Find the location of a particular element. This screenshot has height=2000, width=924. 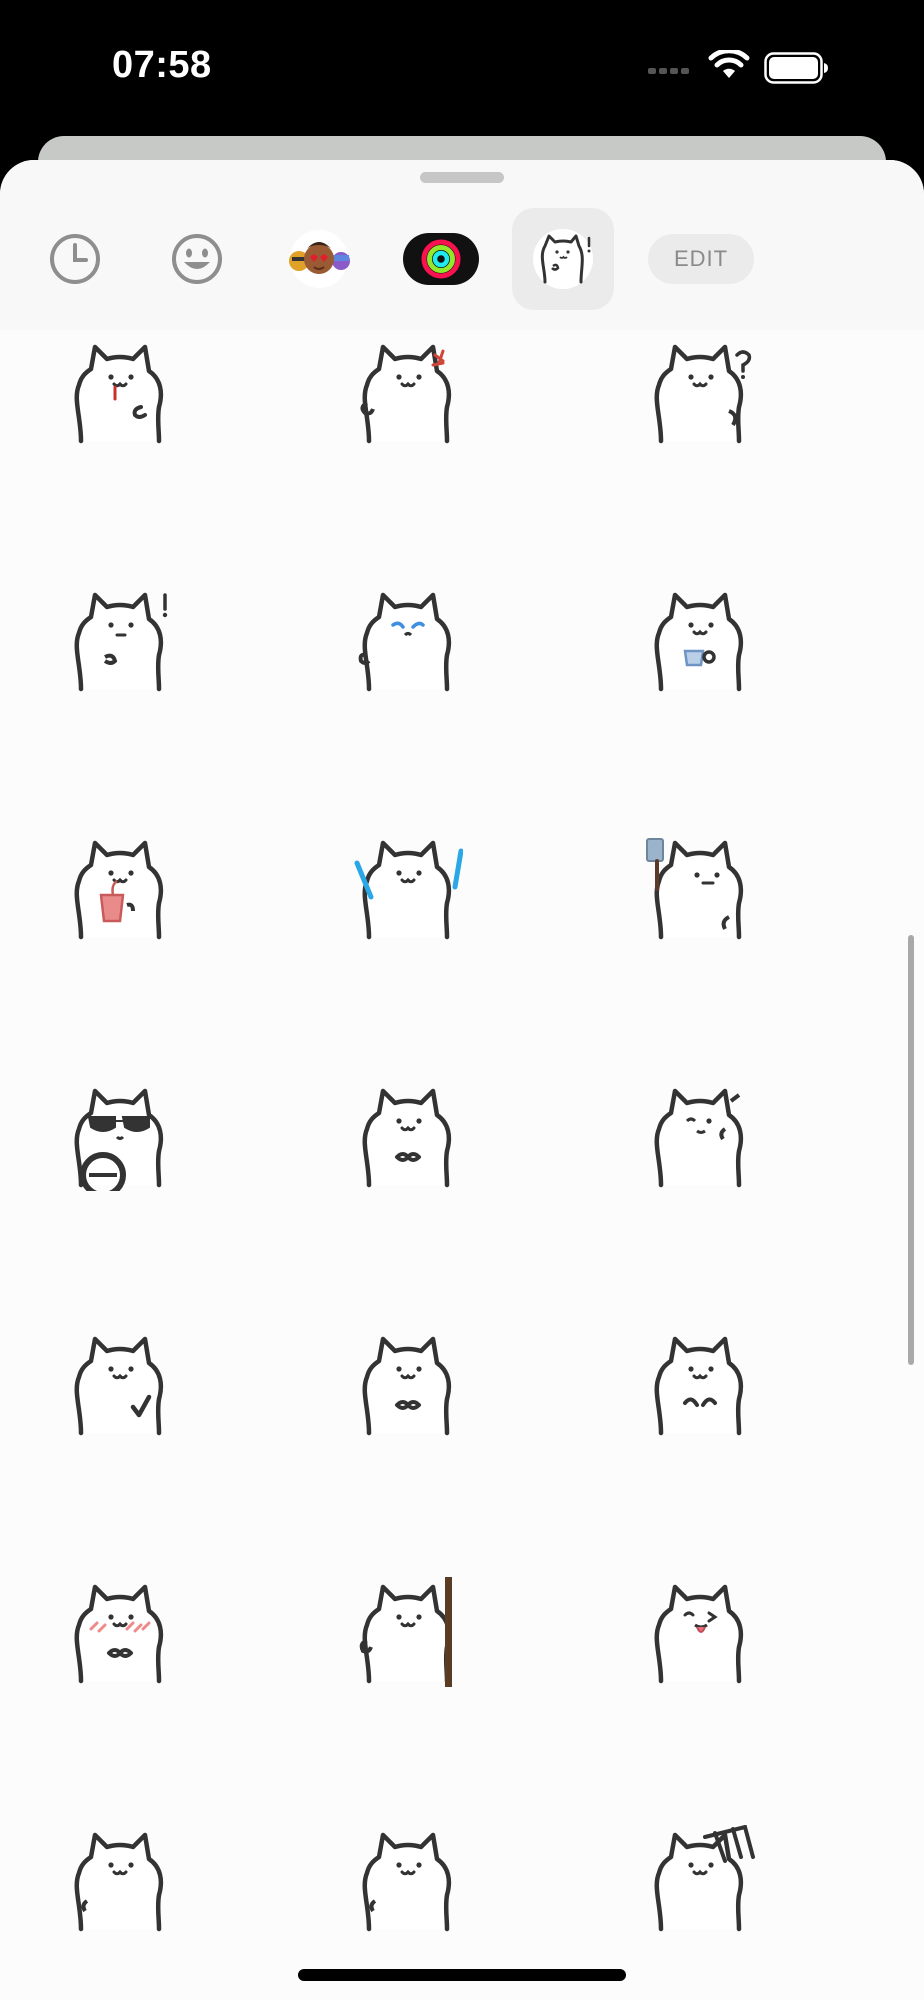

sticker-question is located at coordinates (700, 392).